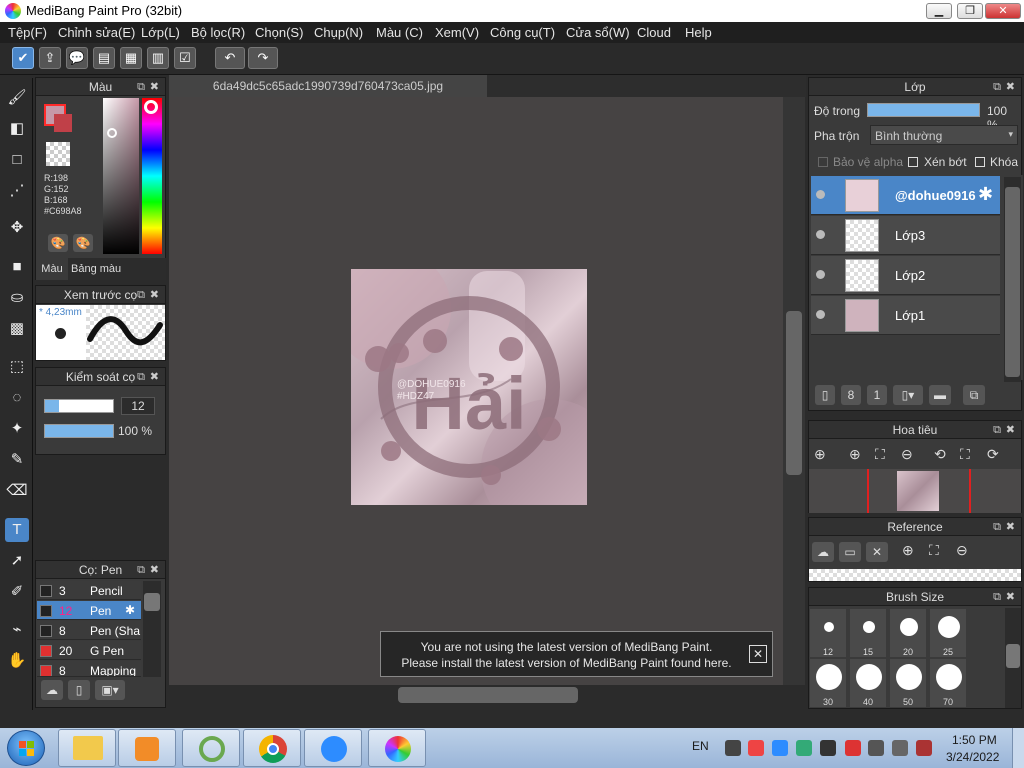  I want to click on saturation-value-picker, so click(121, 176).